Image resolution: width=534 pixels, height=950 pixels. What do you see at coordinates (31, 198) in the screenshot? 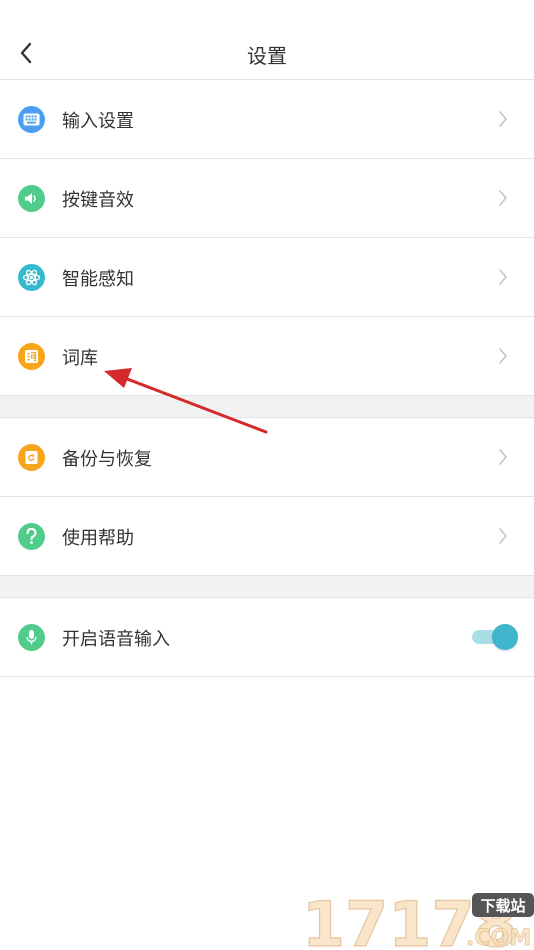
I see `speaker-icon` at bounding box center [31, 198].